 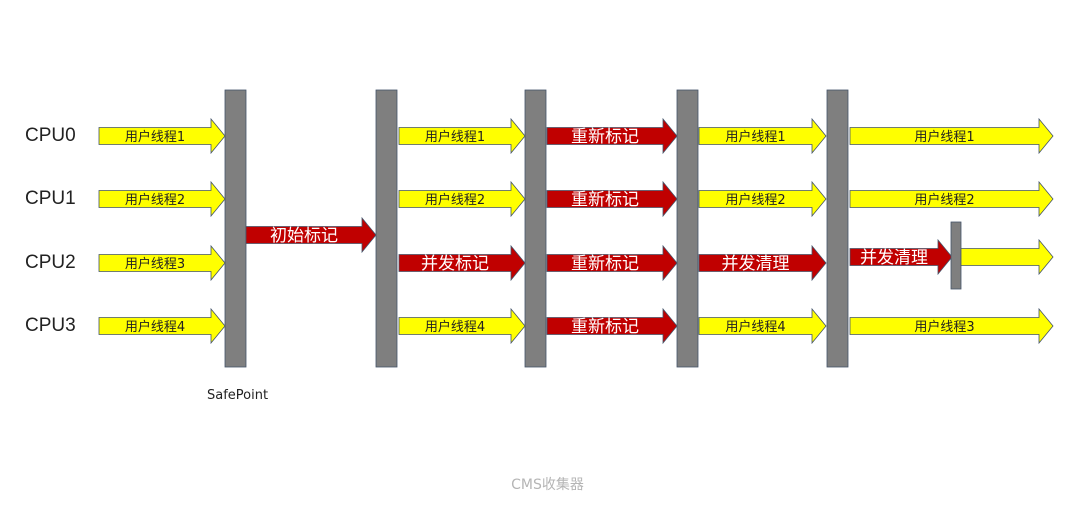 I want to click on phase2-arrow-cpu3-label: 用户线程4, so click(x=455, y=327).